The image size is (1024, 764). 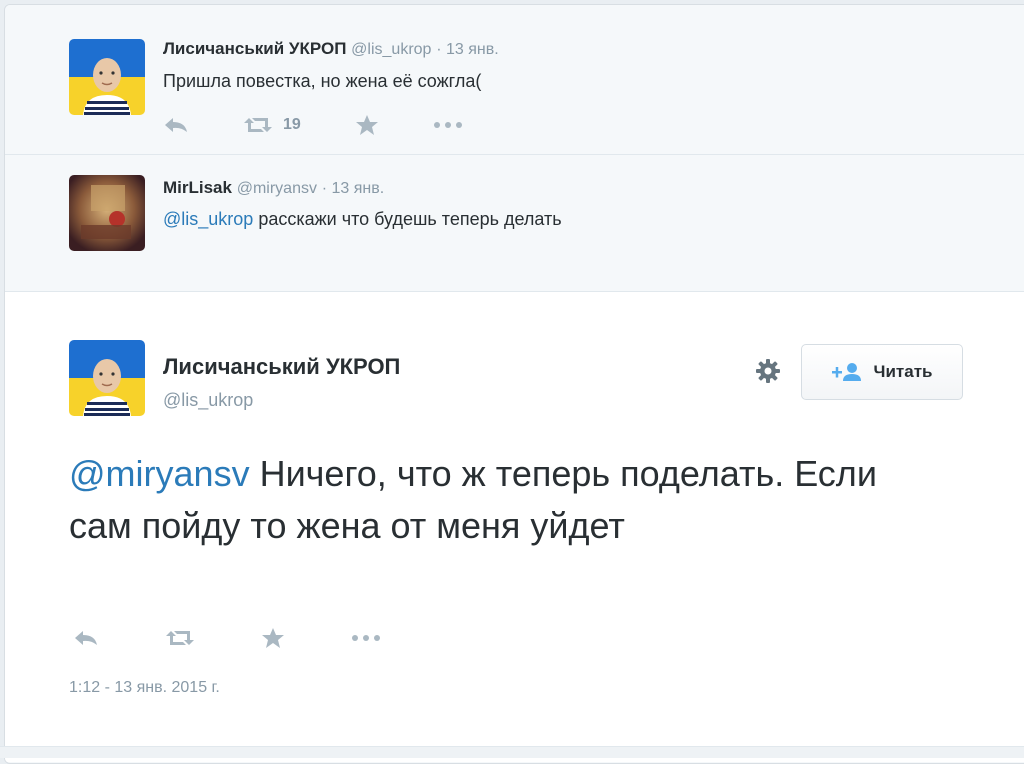 I want to click on author-name: MirLisak, so click(x=197, y=187).